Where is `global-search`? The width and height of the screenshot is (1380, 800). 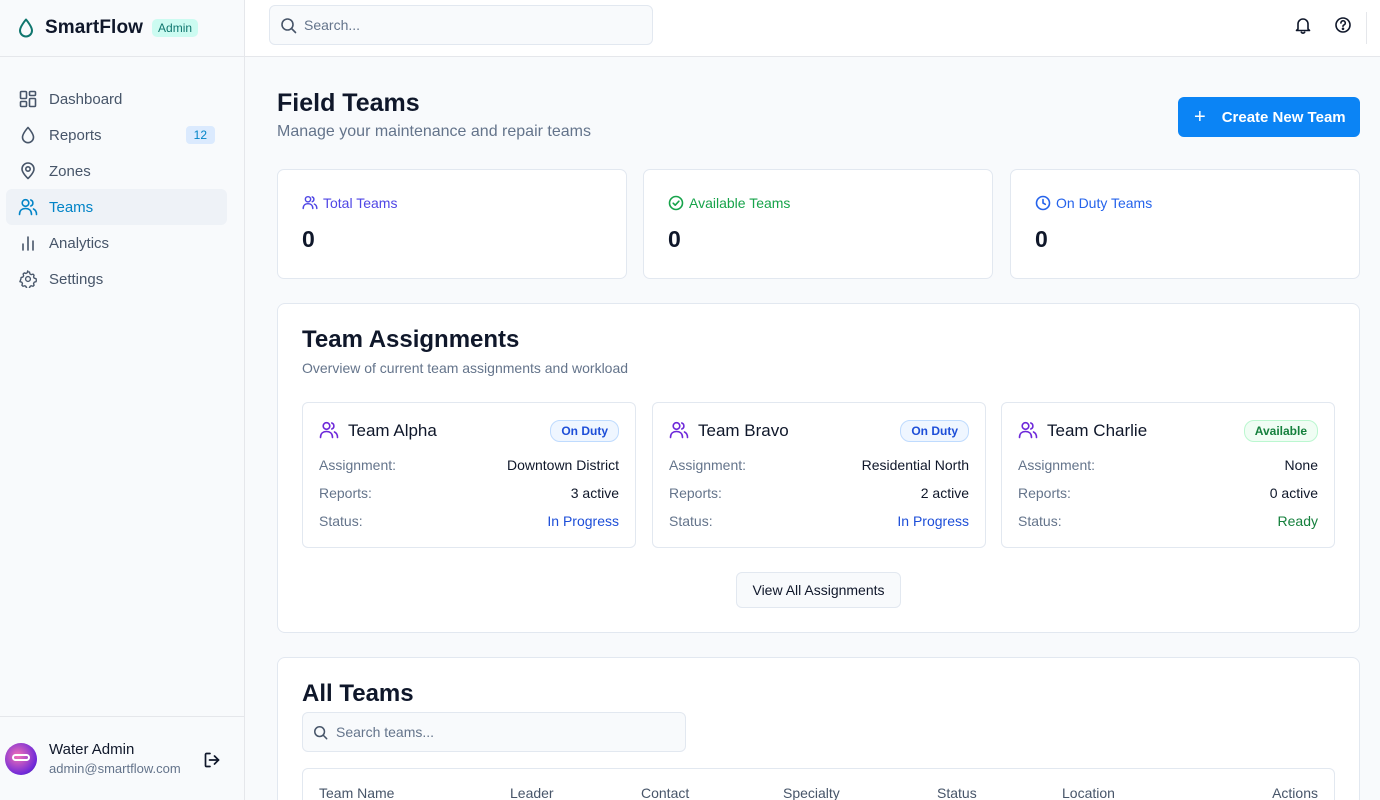 global-search is located at coordinates (461, 25).